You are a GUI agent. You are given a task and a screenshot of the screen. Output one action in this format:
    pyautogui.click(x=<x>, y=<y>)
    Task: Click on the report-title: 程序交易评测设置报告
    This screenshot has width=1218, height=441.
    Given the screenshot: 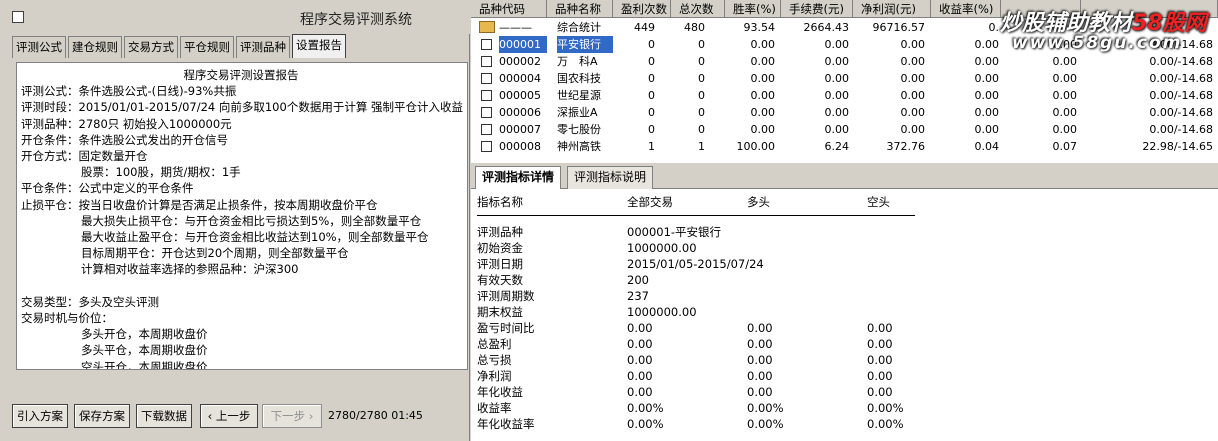 What is the action you would take?
    pyautogui.click(x=241, y=75)
    